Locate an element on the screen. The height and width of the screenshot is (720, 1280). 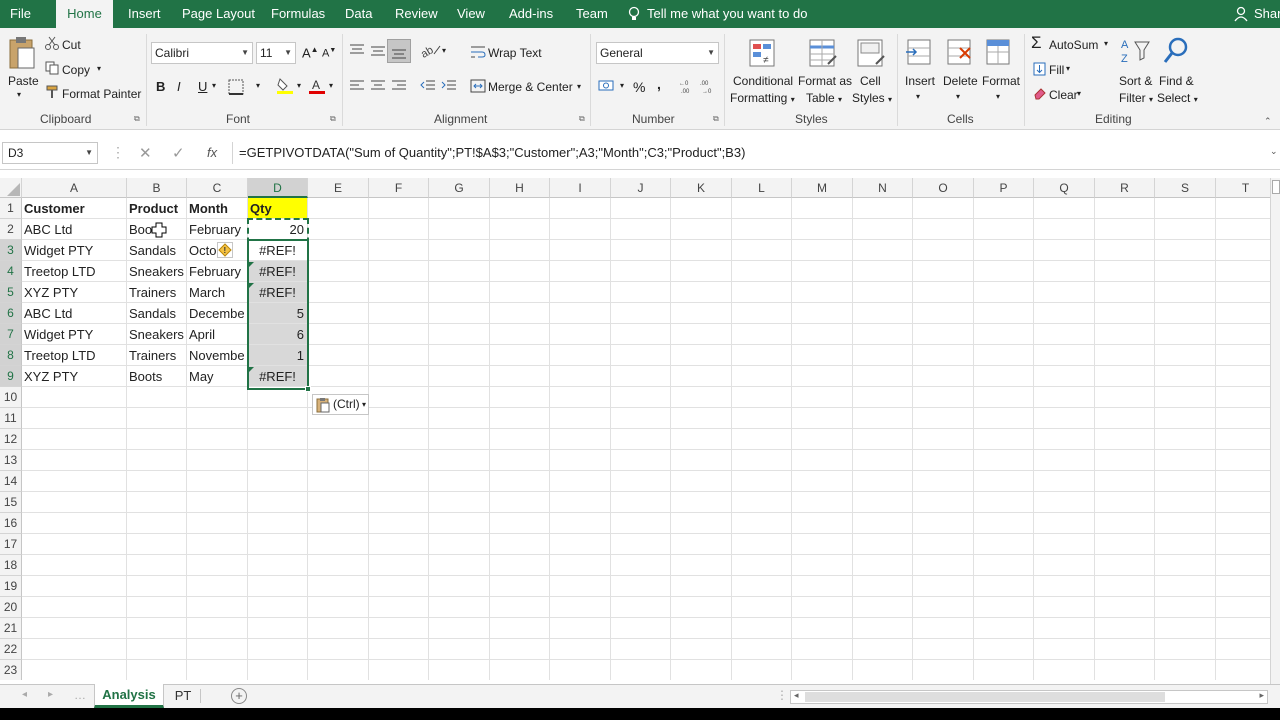
column-header: E is located at coordinates (338, 188).